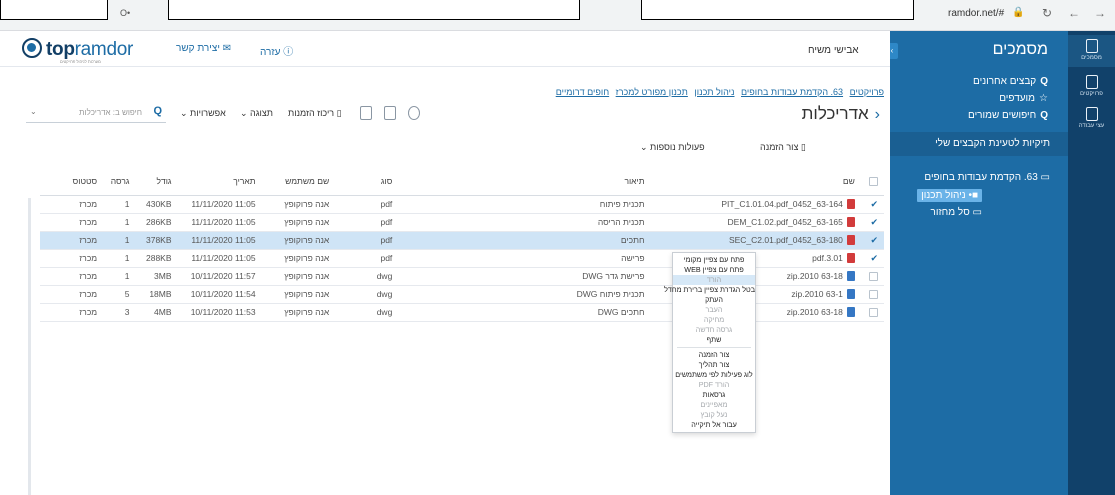 The width and height of the screenshot is (1115, 495). Describe the element at coordinates (957, 212) in the screenshot. I see `tree-item-recycle-bin: ▭ סל מחזור` at that location.